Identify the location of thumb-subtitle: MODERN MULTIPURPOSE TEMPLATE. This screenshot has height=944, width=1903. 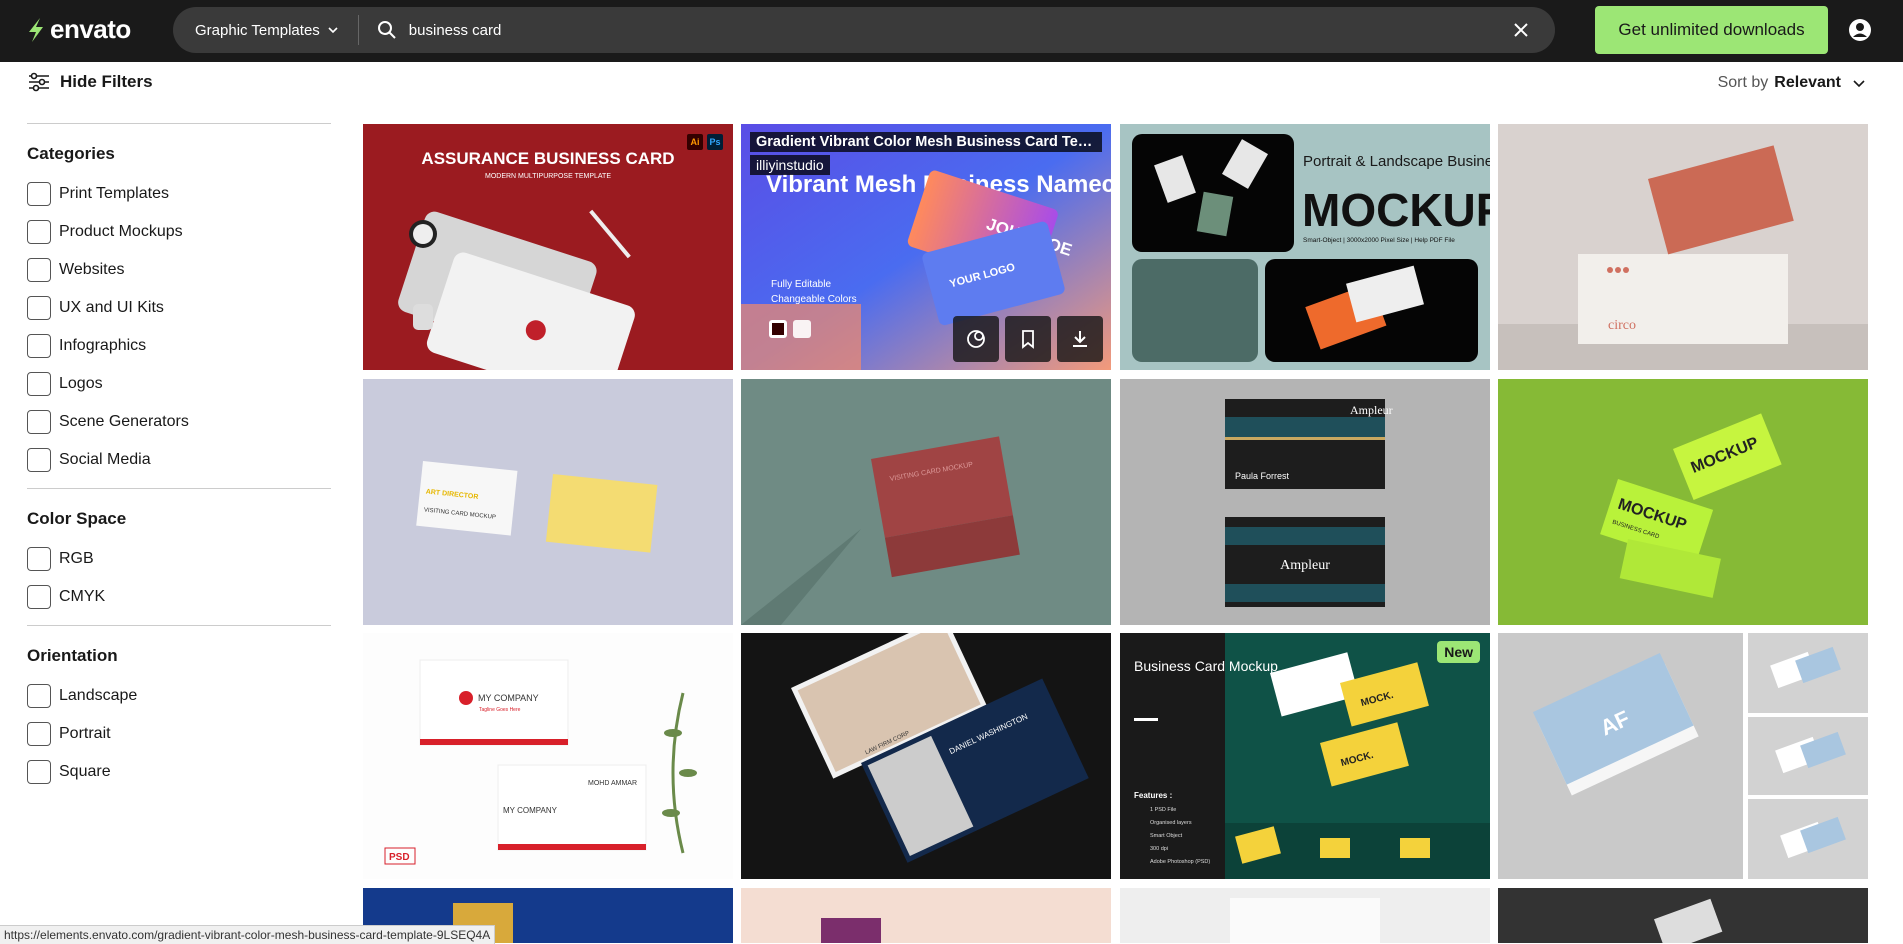
(548, 176).